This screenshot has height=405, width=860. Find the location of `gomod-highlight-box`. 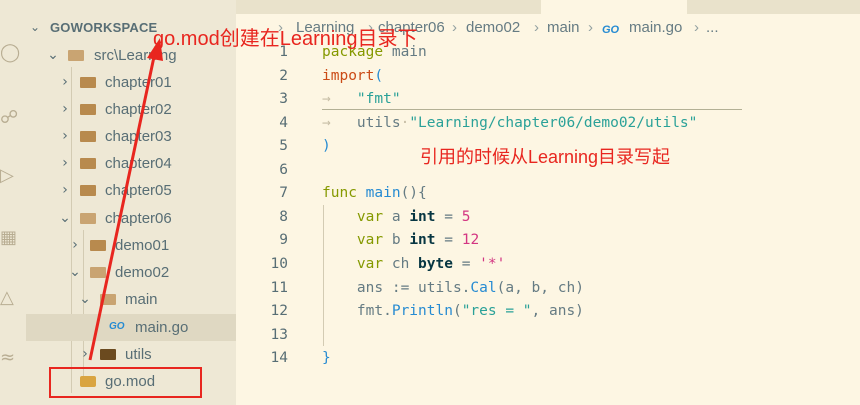

gomod-highlight-box is located at coordinates (125, 382).